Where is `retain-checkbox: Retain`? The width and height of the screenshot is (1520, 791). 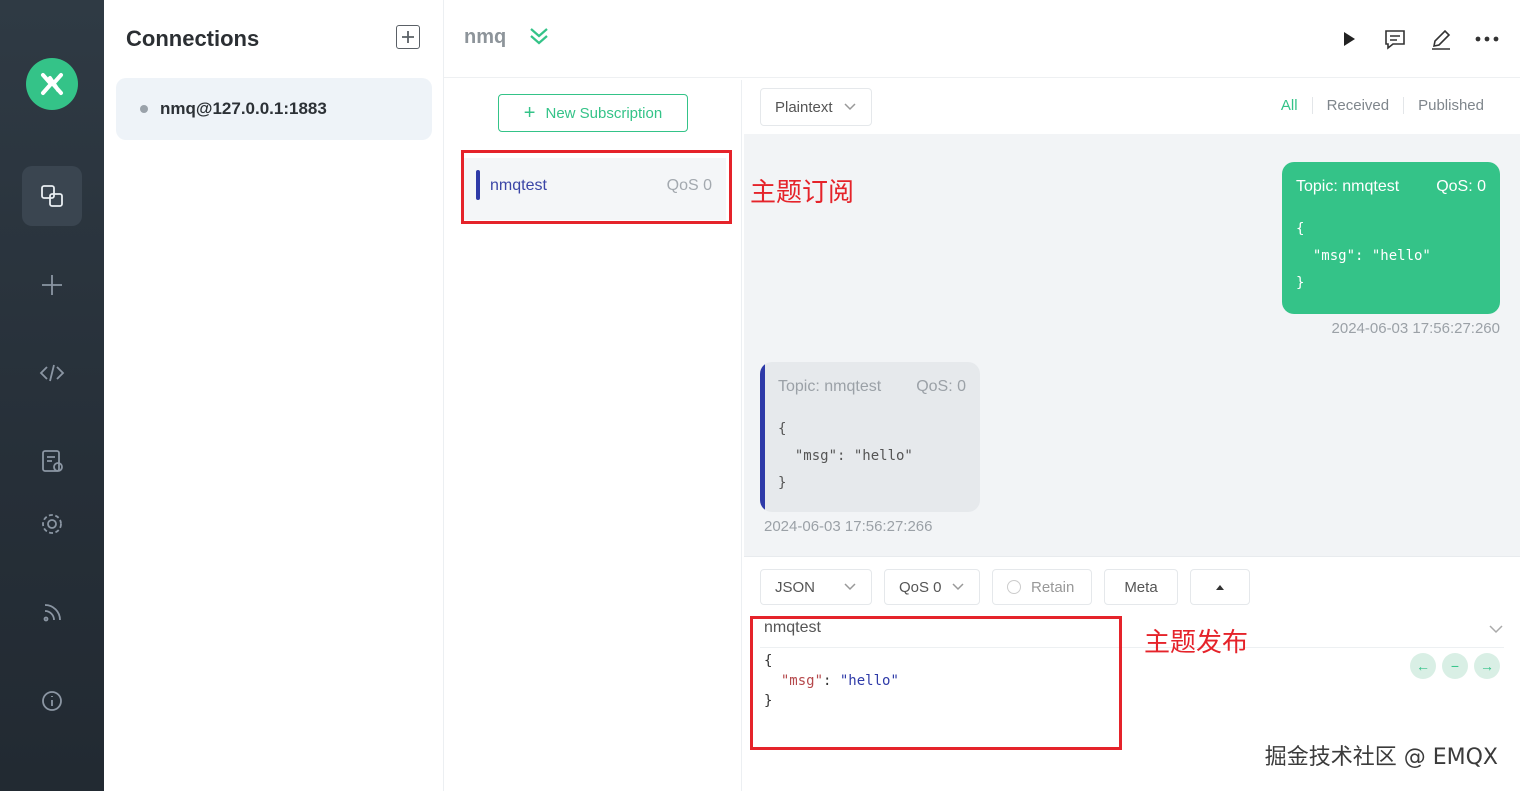
retain-checkbox: Retain is located at coordinates (1042, 587).